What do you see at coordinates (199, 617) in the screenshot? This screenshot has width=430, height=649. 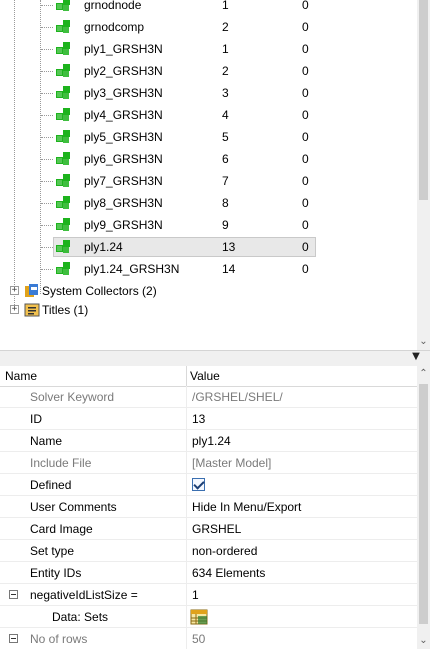 I see `data-table-icon` at bounding box center [199, 617].